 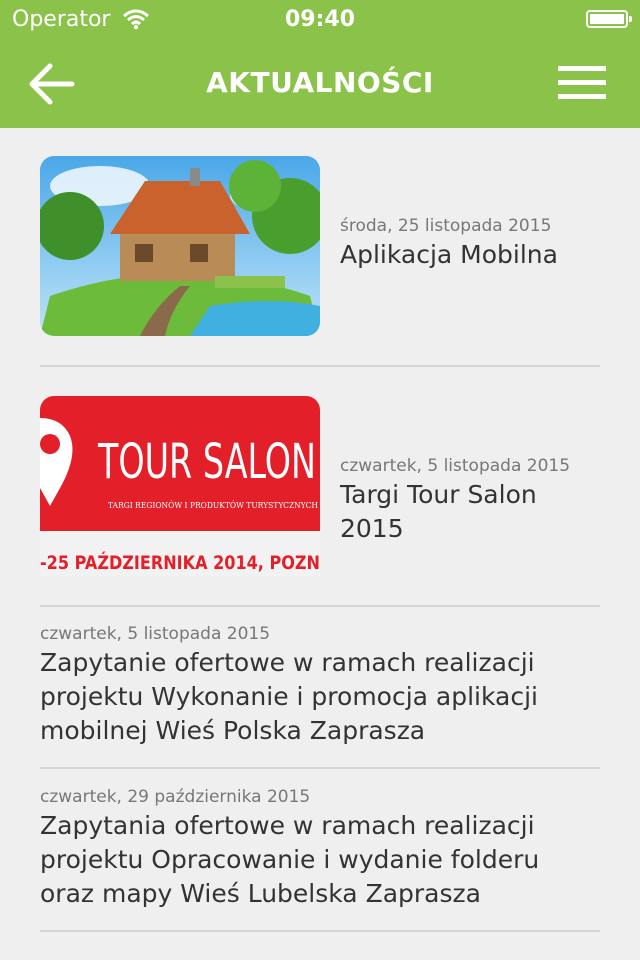 I want to click on banner-dates-text: -25 PAŹDZIERNIKA 2014, POZN, so click(x=180, y=562).